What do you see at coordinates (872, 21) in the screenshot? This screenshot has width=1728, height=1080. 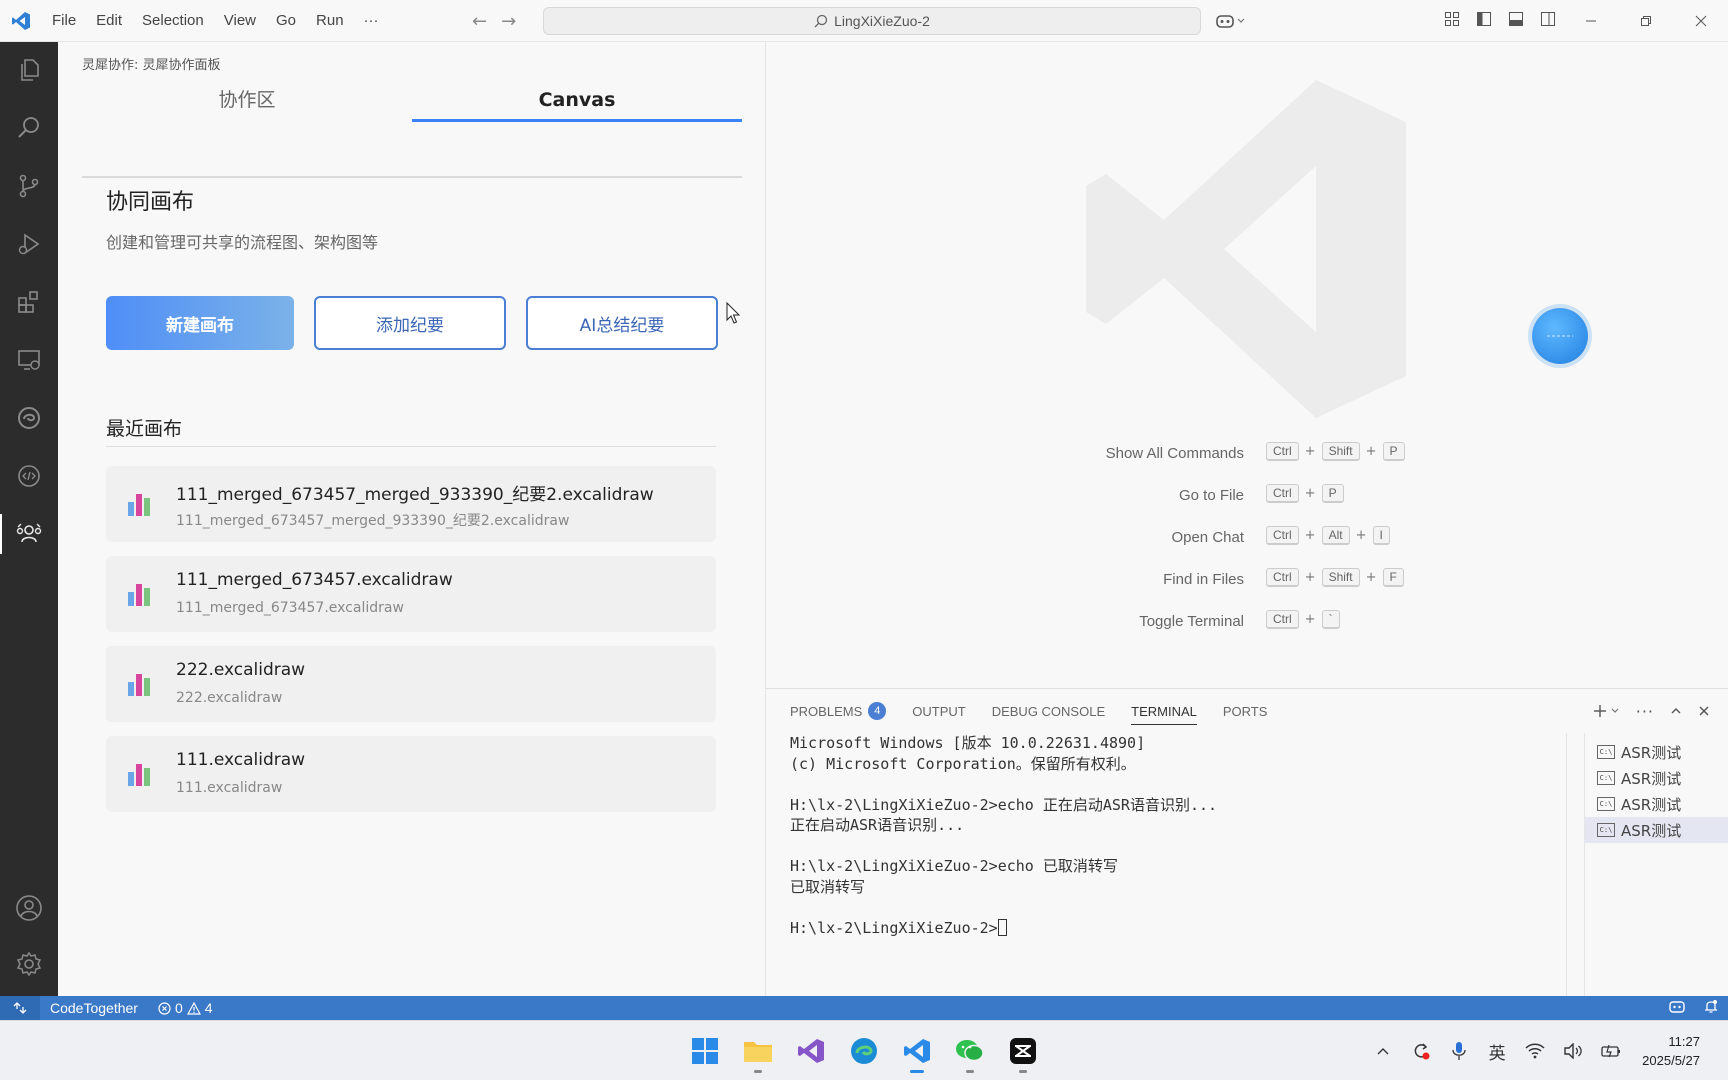 I see `command-center: LingXiXieZuo-2` at bounding box center [872, 21].